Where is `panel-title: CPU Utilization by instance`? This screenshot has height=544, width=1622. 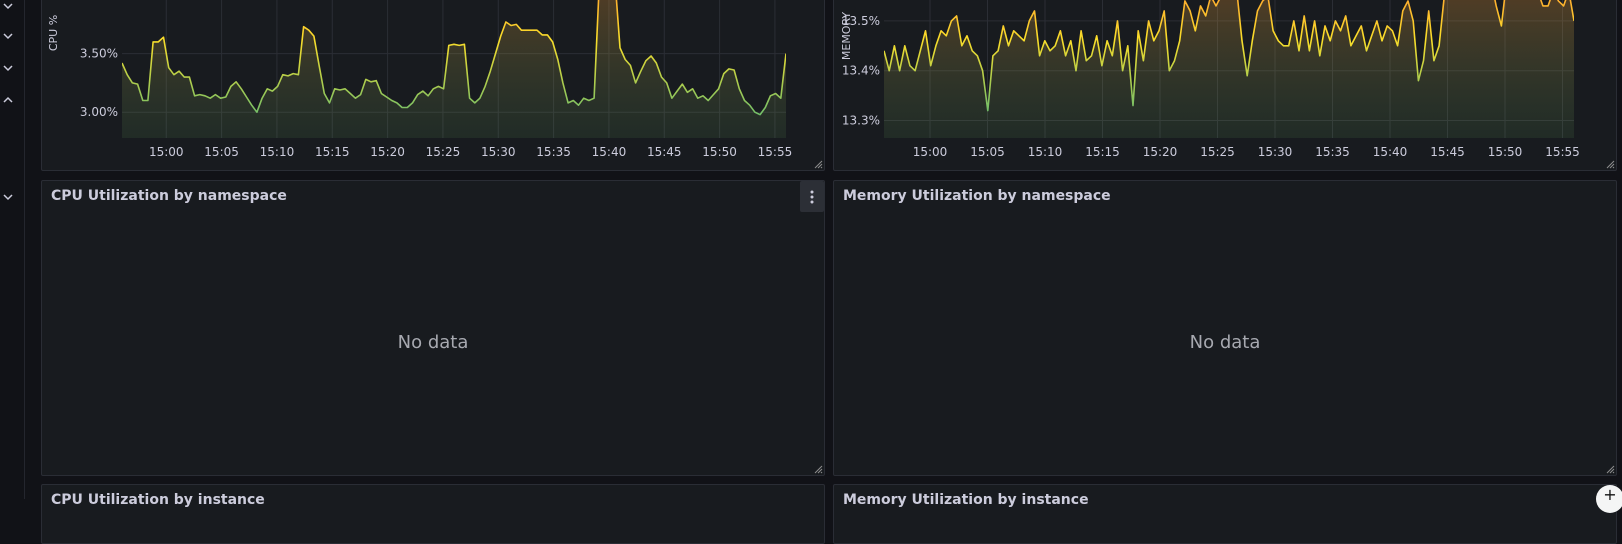
panel-title: CPU Utilization by instance is located at coordinates (158, 500).